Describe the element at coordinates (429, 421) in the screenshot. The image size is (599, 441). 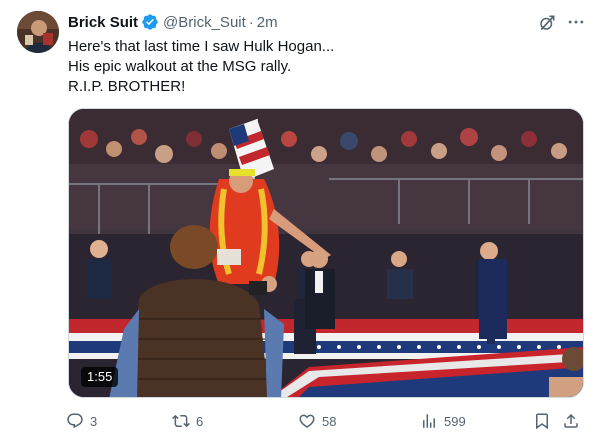
I see `views-icon` at that location.